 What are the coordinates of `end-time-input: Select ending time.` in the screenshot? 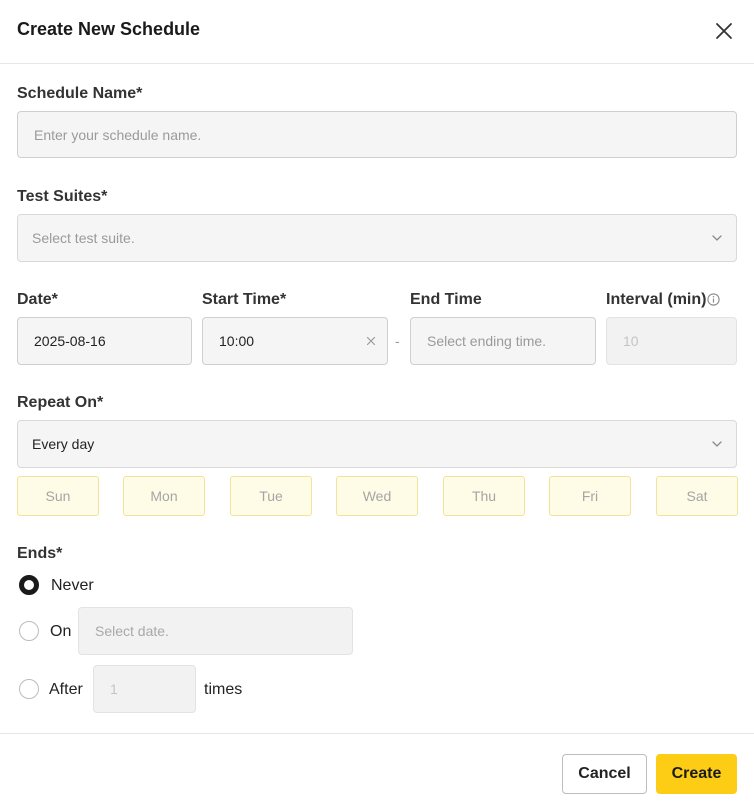 It's located at (503, 341).